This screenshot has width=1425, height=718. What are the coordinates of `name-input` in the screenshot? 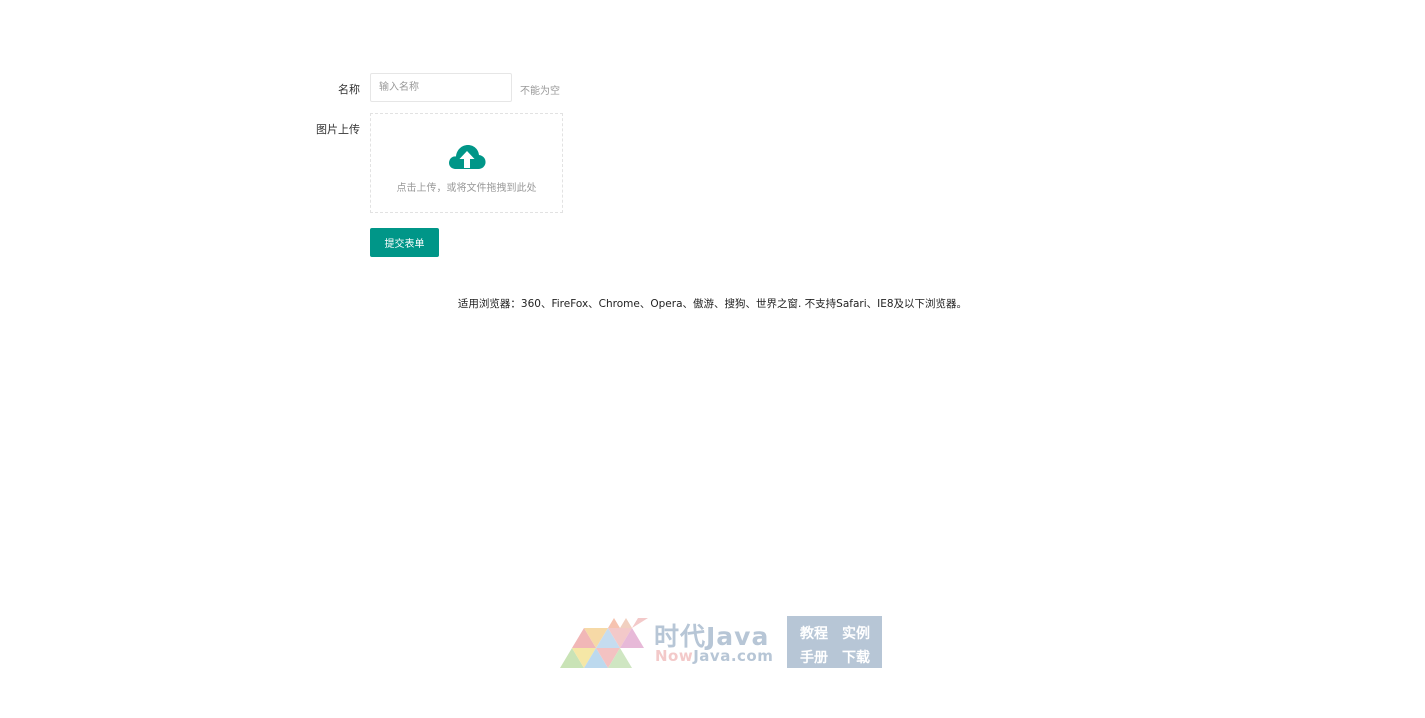 It's located at (441, 87).